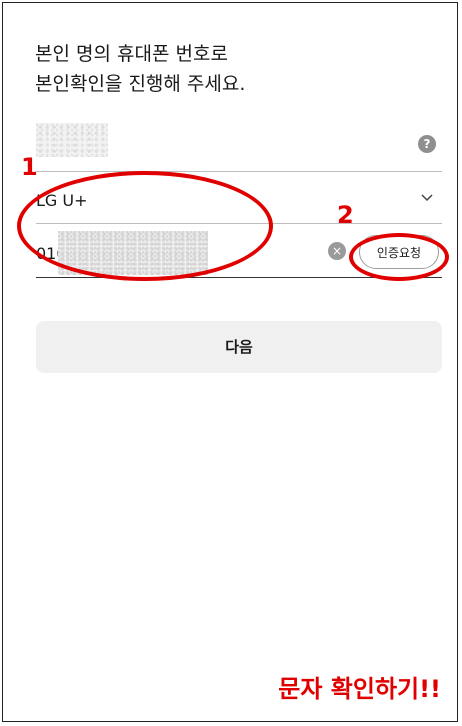 The width and height of the screenshot is (462, 726). What do you see at coordinates (131, 54) in the screenshot?
I see `title-line-1: 본인 명의 휴대폰 번호로` at bounding box center [131, 54].